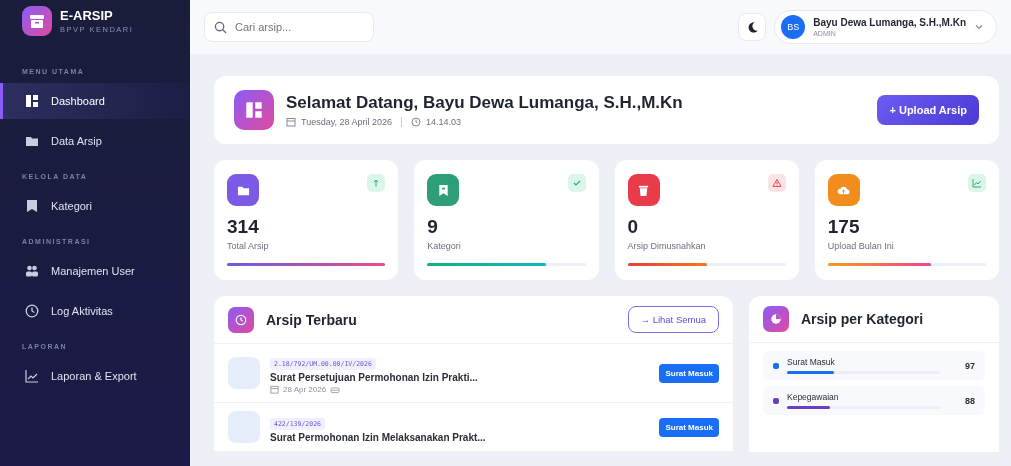 This screenshot has width=1011, height=466. I want to click on app-title: E-ARSIP, so click(87, 15).